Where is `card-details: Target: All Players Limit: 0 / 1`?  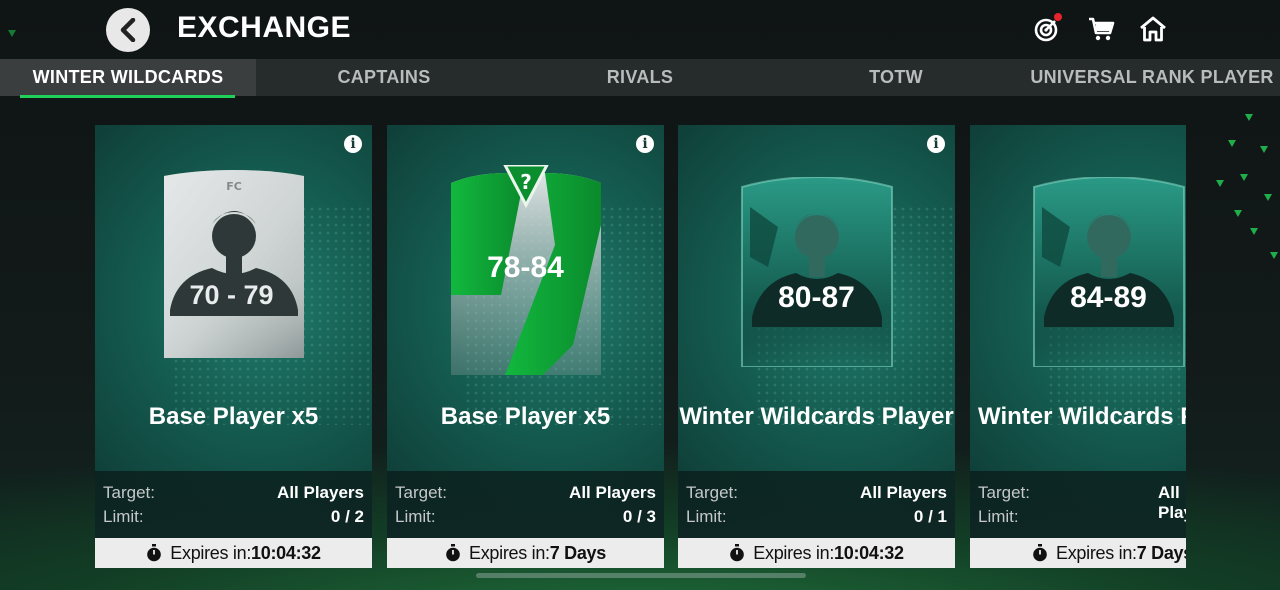
card-details: Target: All Players Limit: 0 / 1 is located at coordinates (816, 504).